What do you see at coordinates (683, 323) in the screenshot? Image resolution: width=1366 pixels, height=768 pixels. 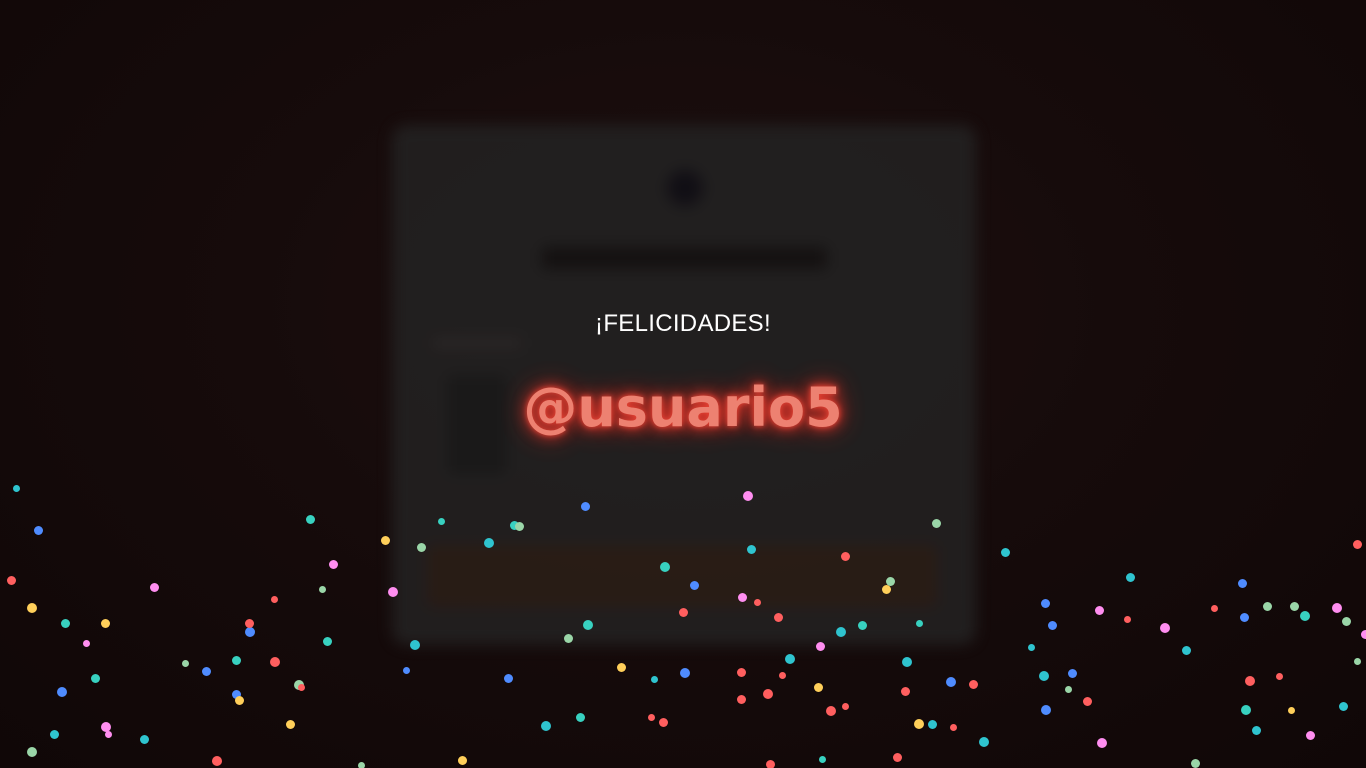 I see `congrats-title: ¡FELICIDADES!` at bounding box center [683, 323].